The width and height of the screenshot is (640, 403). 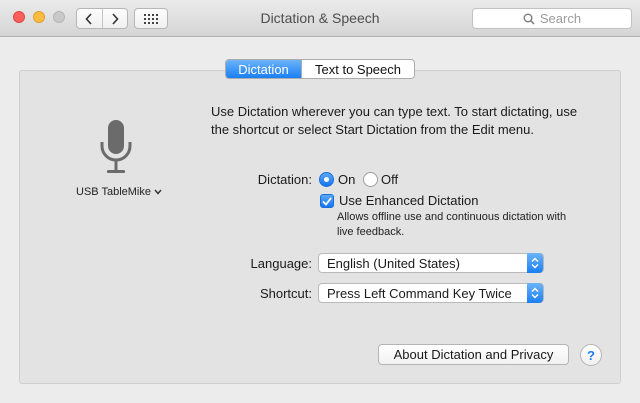 What do you see at coordinates (326, 179) in the screenshot?
I see `dictation-on-radio` at bounding box center [326, 179].